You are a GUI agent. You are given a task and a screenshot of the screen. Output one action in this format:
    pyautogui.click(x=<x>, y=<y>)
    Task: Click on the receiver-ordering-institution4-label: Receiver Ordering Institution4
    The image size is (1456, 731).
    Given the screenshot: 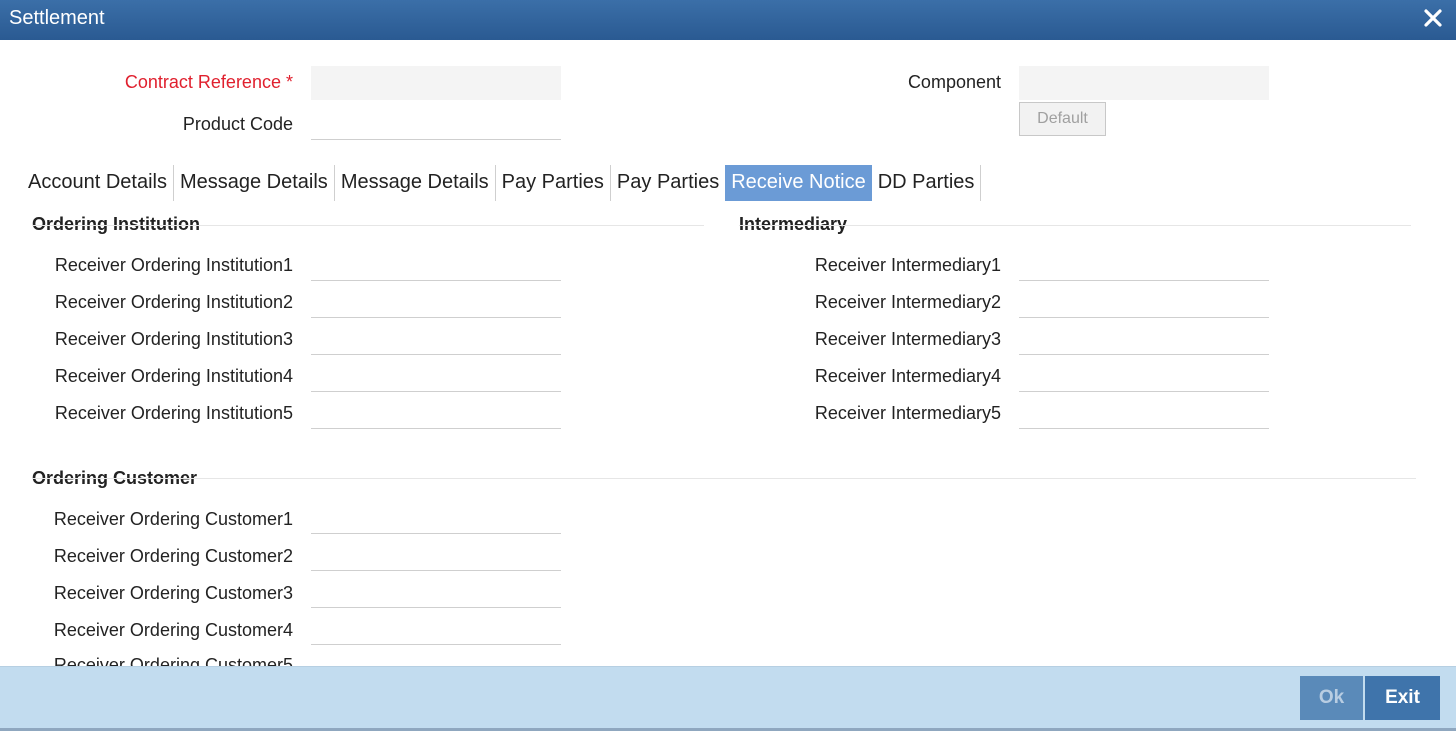 What is the action you would take?
    pyautogui.click(x=173, y=376)
    